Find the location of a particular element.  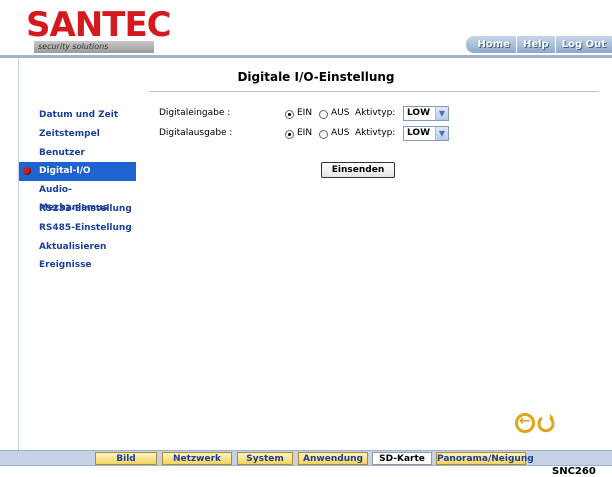

model-label: SNC260 is located at coordinates (574, 471).